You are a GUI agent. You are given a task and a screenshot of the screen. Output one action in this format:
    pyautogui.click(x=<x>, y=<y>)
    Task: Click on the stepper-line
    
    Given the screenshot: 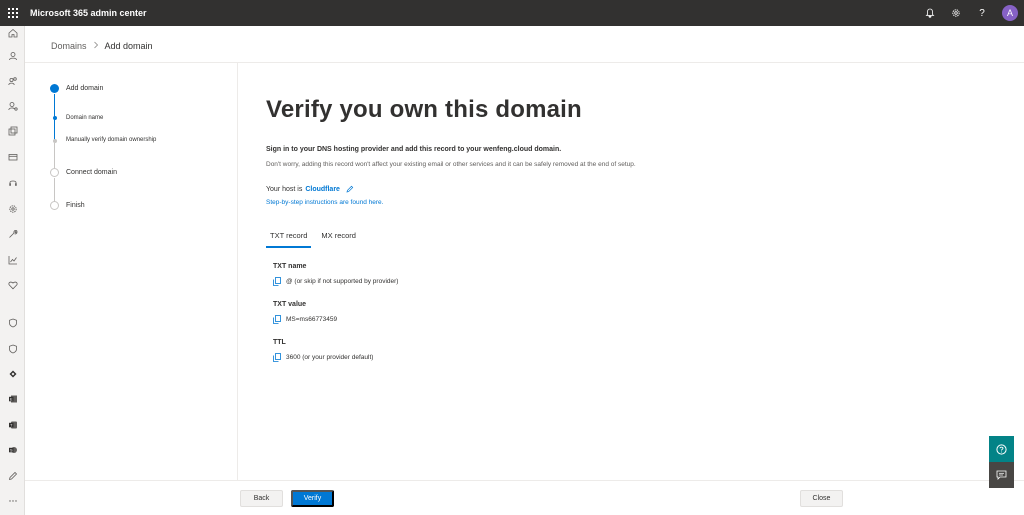 What is the action you would take?
    pyautogui.click(x=54, y=155)
    